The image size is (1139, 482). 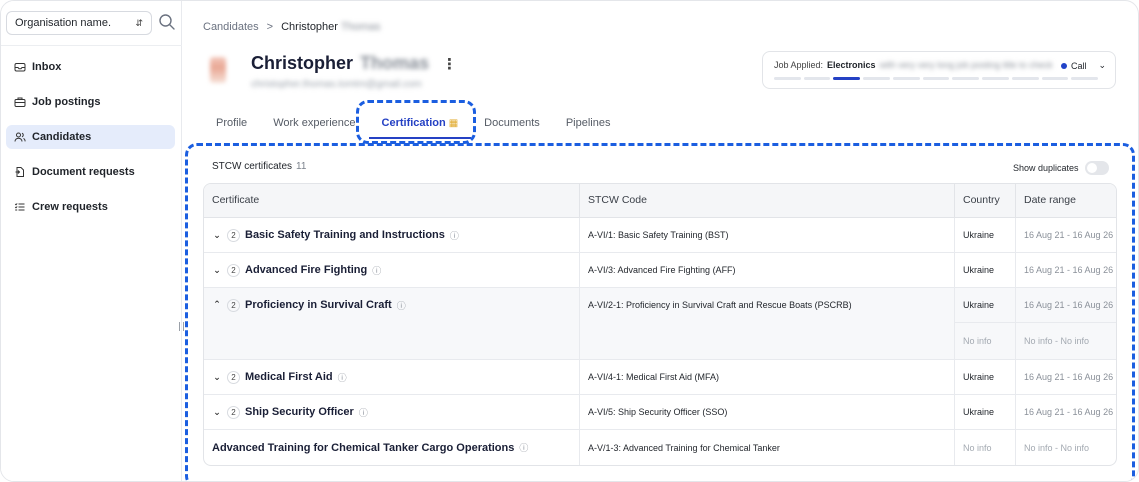 What do you see at coordinates (217, 304) in the screenshot?
I see `chevron-up-icon: ⌃` at bounding box center [217, 304].